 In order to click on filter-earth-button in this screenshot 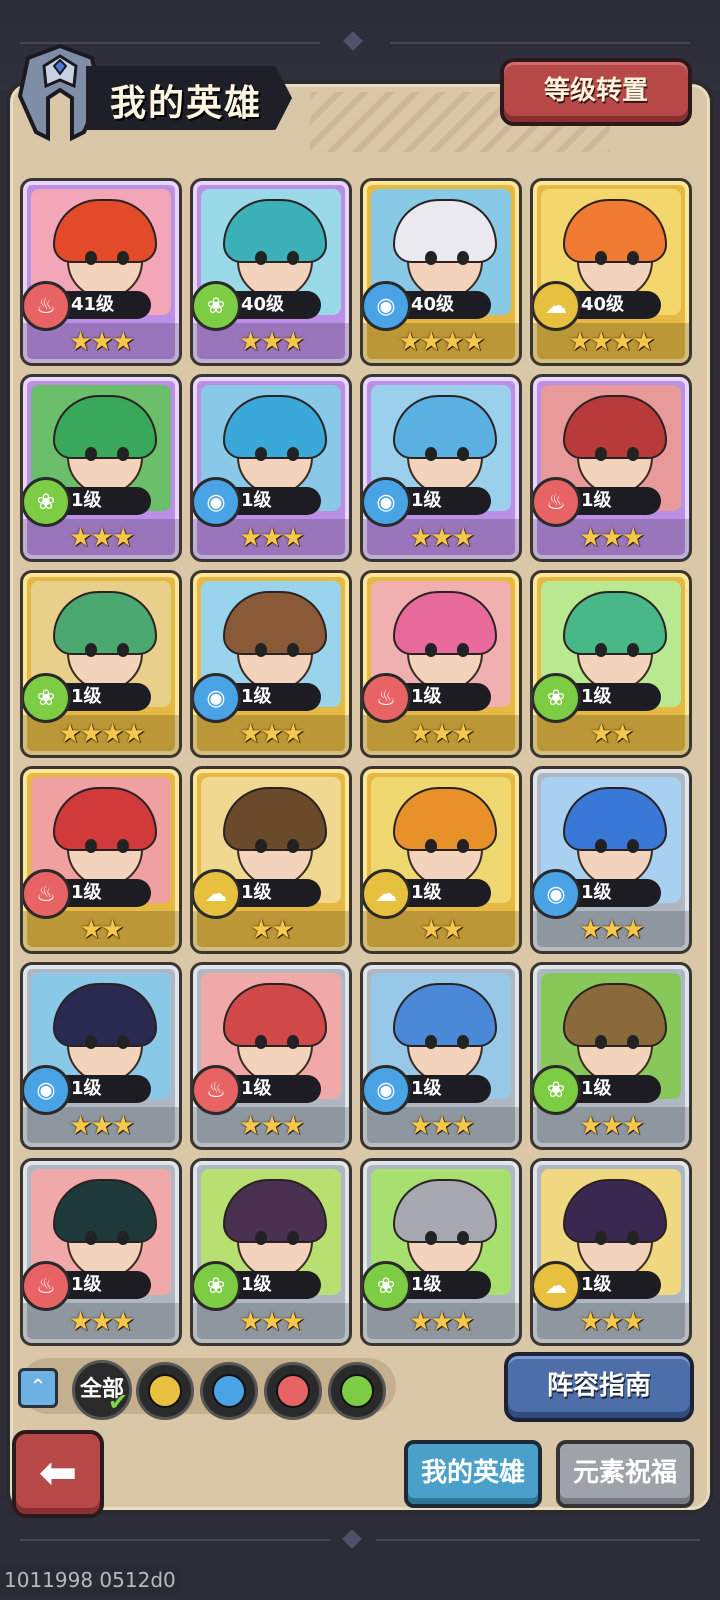, I will do `click(165, 1391)`.